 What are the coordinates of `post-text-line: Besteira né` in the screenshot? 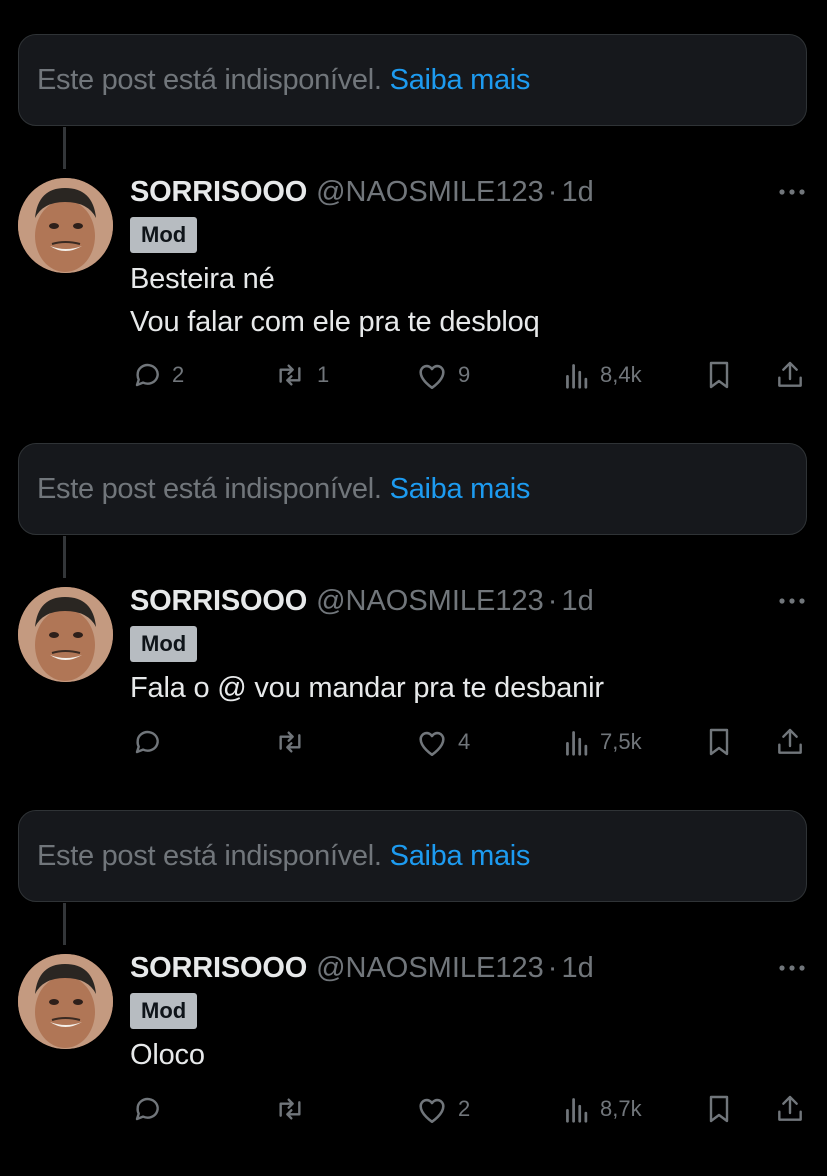 It's located at (202, 279).